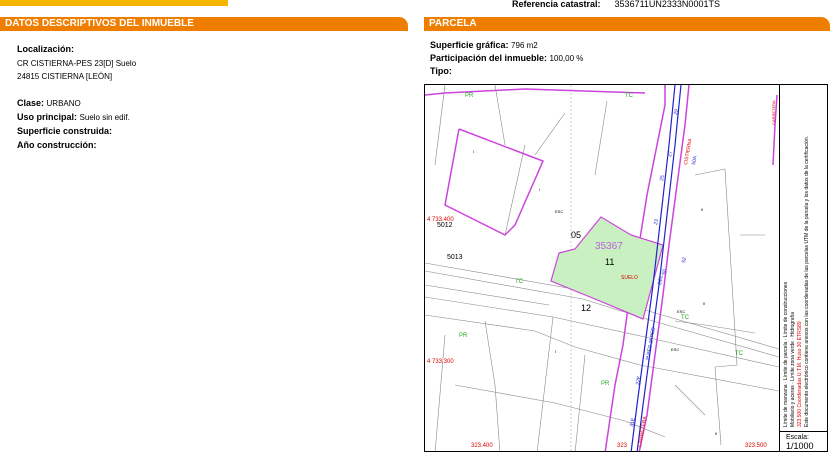 The width and height of the screenshot is (830, 460). I want to click on legend-line-2: Límite de parcela, so click(786, 361).